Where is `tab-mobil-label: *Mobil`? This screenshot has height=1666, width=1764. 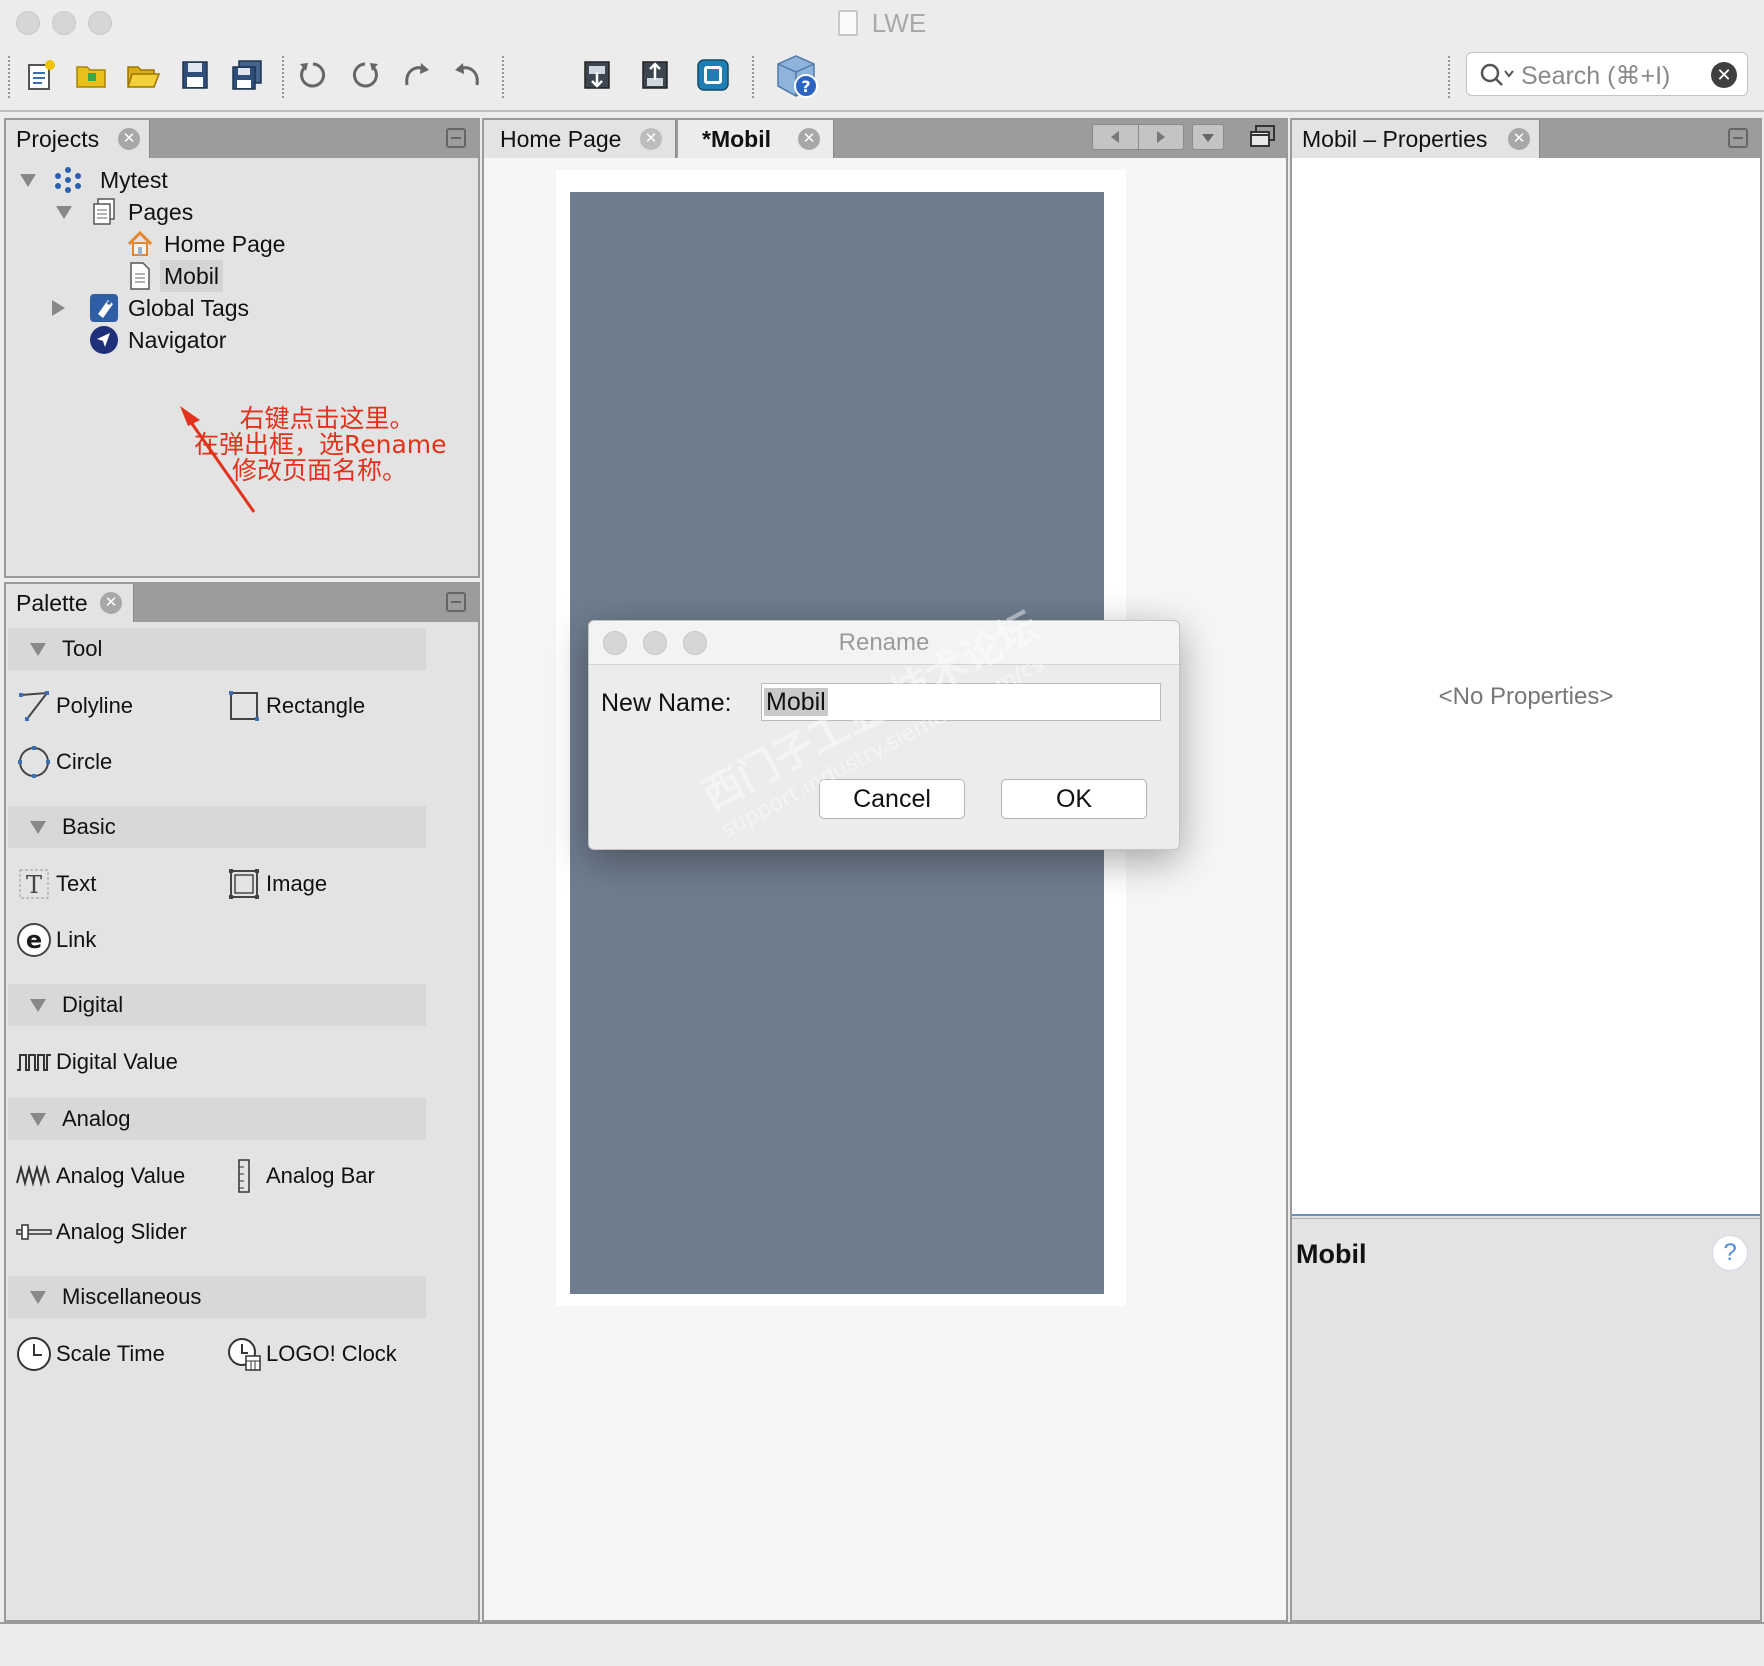
tab-mobil-label: *Mobil is located at coordinates (736, 139).